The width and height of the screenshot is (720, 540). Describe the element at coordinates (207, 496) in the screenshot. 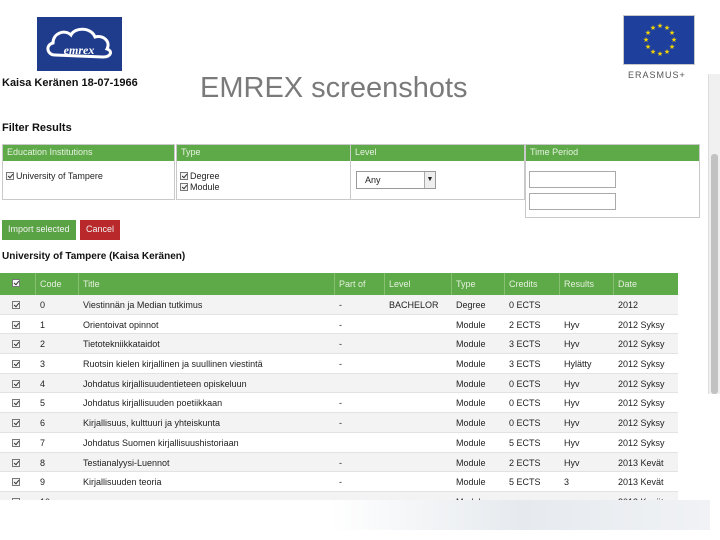

I see `cell-title` at that location.